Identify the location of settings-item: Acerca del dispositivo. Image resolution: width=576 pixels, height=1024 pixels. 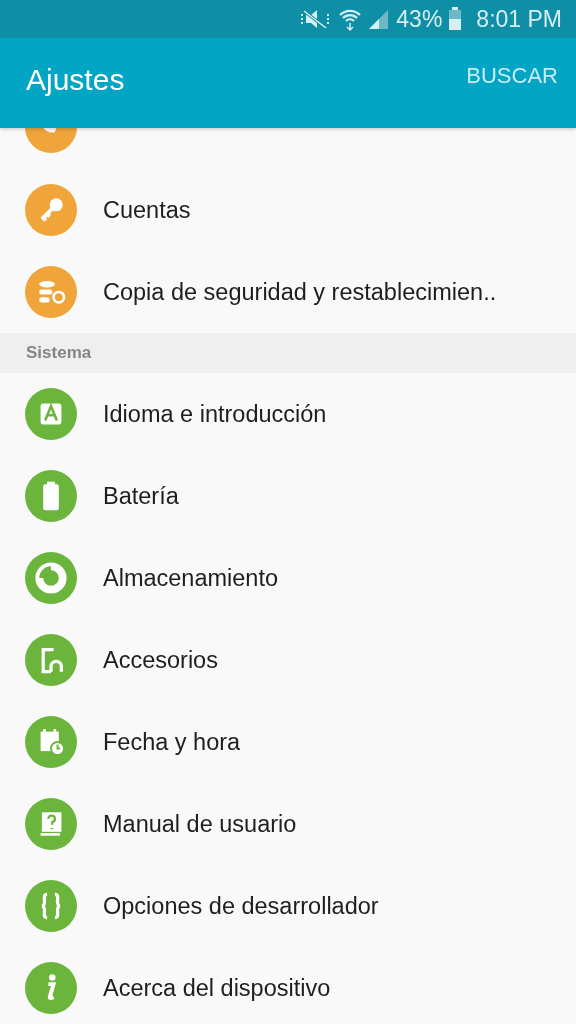
(217, 988).